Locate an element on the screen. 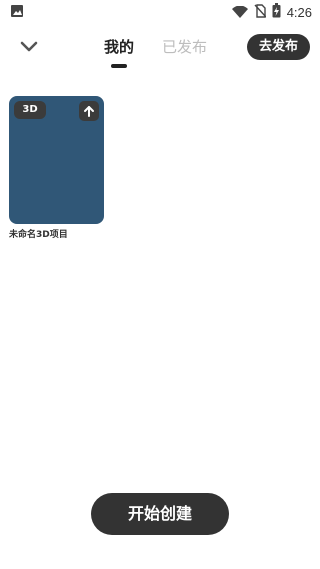  tab-published: 已发布 is located at coordinates (184, 52).